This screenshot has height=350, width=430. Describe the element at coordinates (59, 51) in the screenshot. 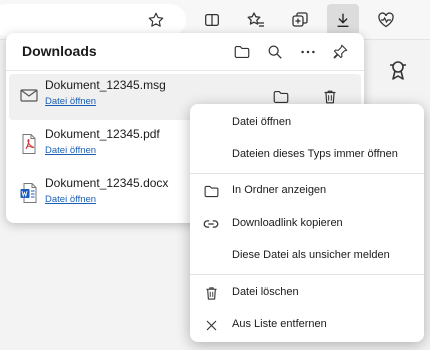

I see `downloads-title: Downloads` at that location.